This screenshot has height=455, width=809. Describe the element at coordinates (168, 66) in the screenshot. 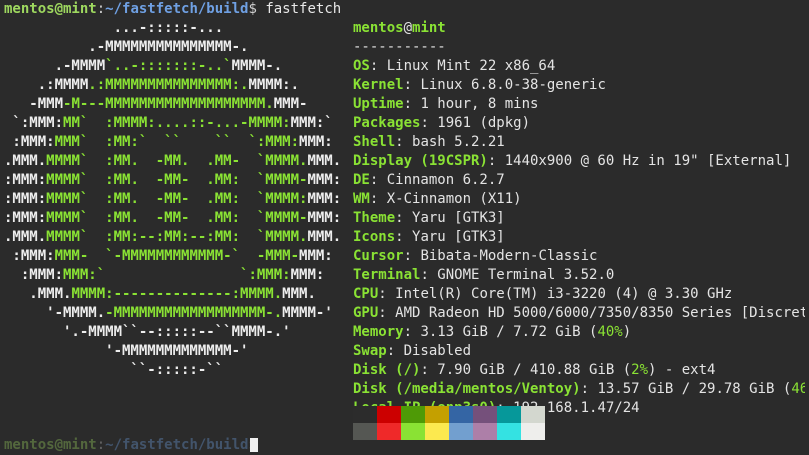

I see `logo-segment: `..-:::::::-..`` at that location.